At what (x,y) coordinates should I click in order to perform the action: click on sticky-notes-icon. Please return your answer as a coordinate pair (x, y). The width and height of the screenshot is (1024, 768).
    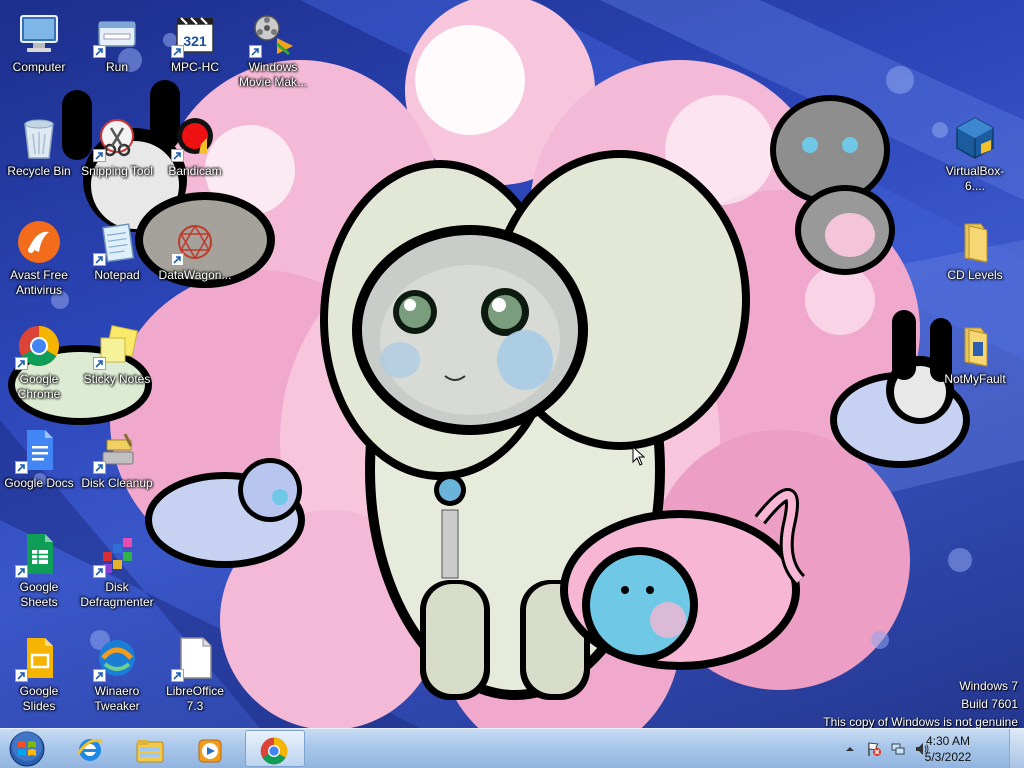
    Looking at the image, I should click on (117, 346).